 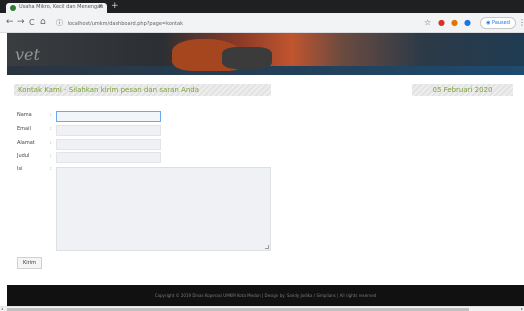 I want to click on profile-avatar-icon: ◉, so click(x=488, y=23).